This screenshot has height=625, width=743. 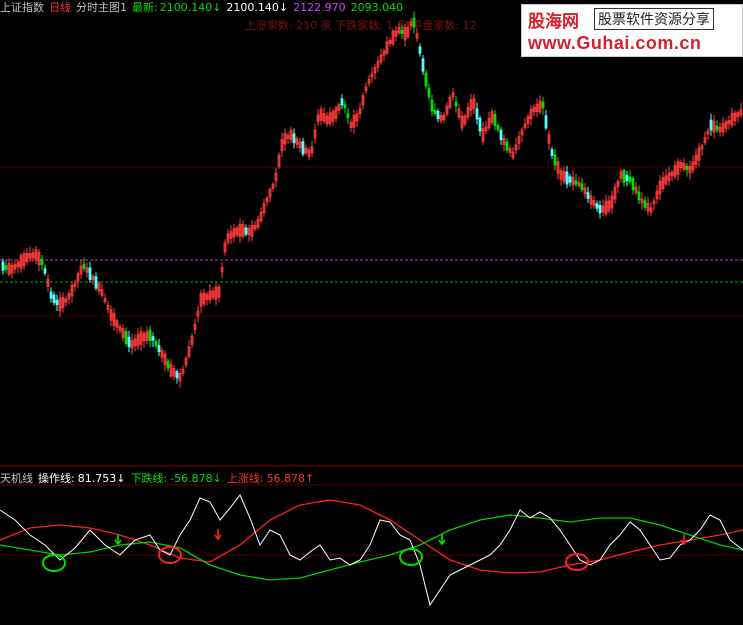 I want to click on down-line-value: -56.878↓, so click(x=196, y=478).